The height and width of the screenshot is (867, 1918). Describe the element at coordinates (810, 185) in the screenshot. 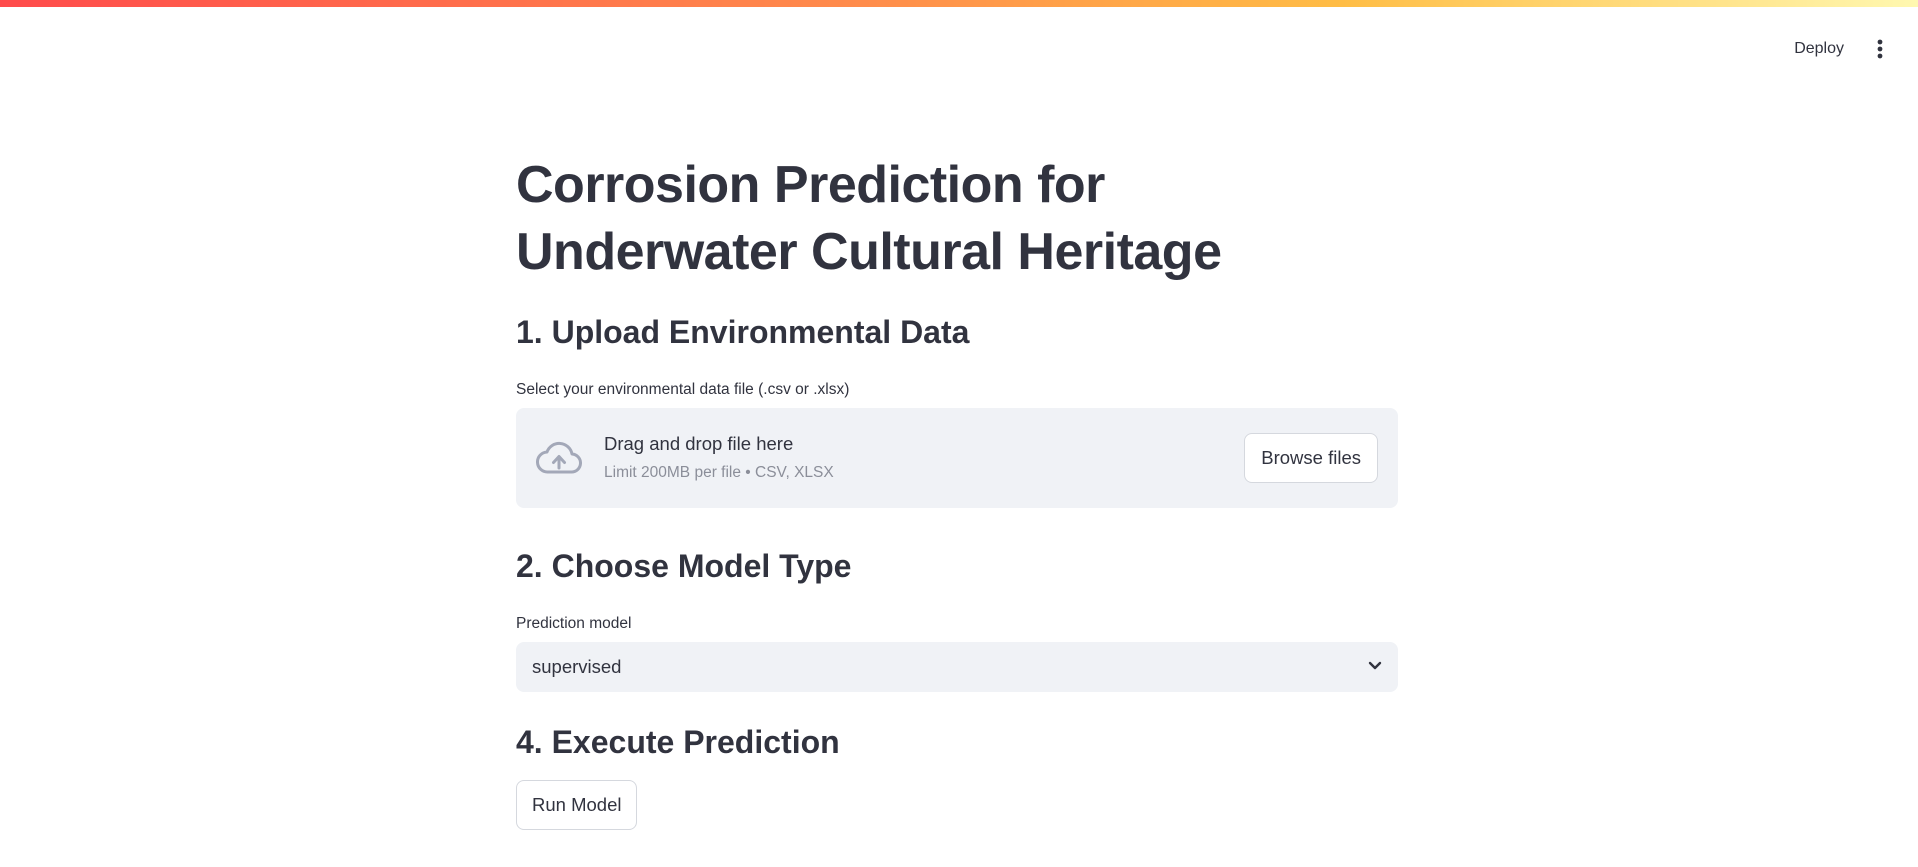

I see `page-title-line1: Corrosion Prediction for` at that location.